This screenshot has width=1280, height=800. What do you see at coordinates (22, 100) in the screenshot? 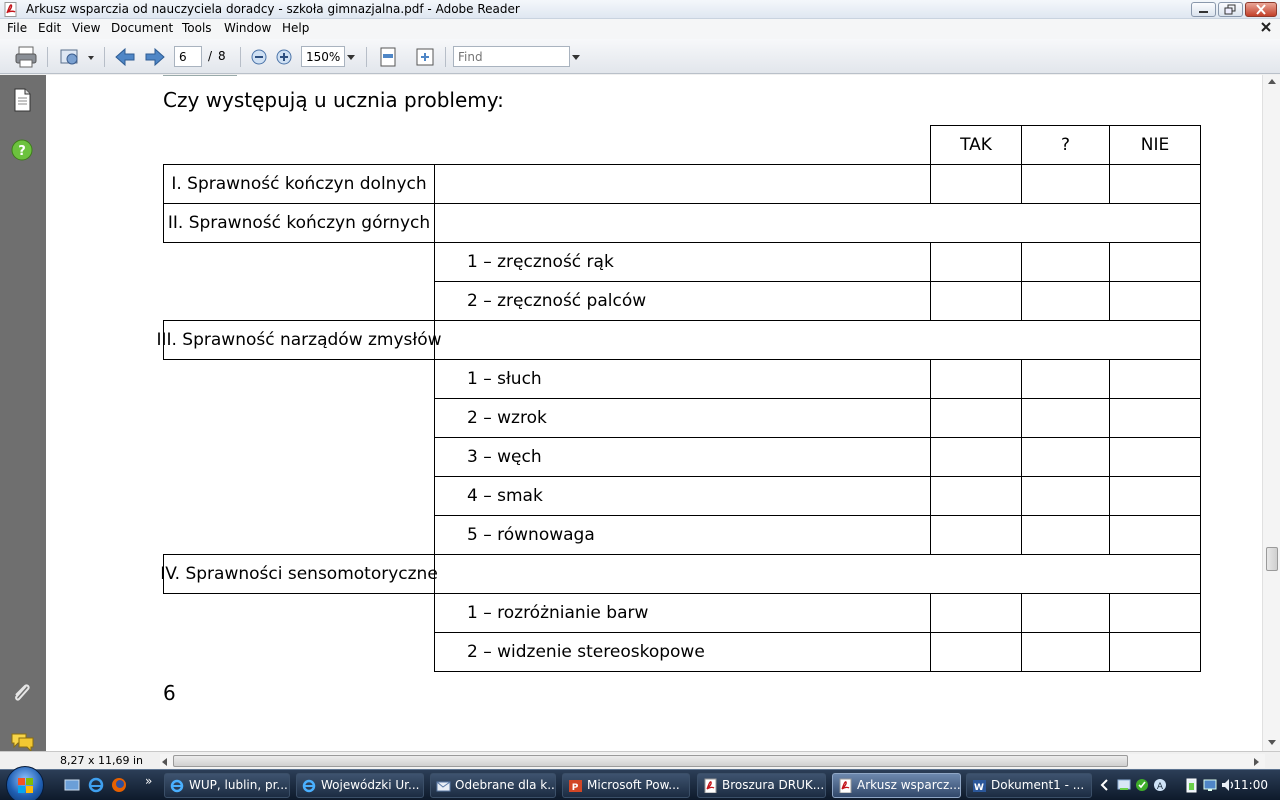
I see `pages-panel-icon` at bounding box center [22, 100].